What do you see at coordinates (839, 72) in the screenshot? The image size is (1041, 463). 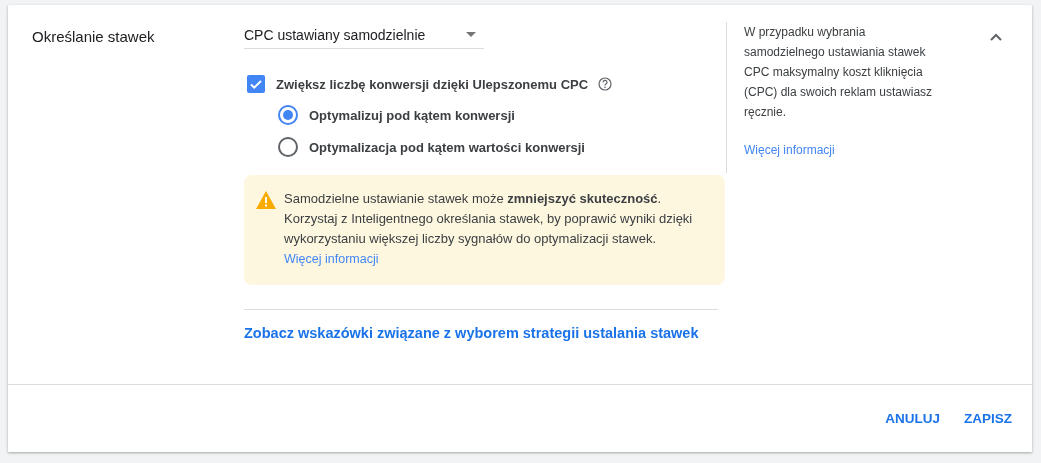 I see `help-text: W przypadku wybrania samodzielnego ustawiania stawek CPC maksymalny koszt kliknięcia (CPC) dla swoich reklam ustawiasz ręcznie.` at bounding box center [839, 72].